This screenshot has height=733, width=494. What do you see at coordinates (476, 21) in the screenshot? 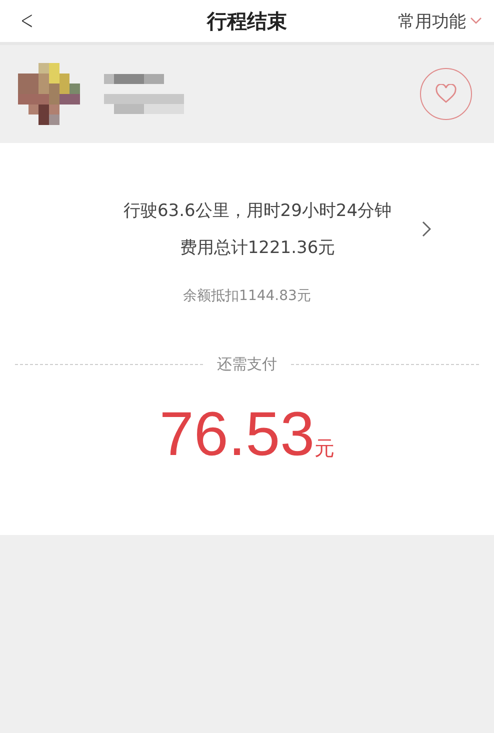
I see `chevron-down-icon` at bounding box center [476, 21].